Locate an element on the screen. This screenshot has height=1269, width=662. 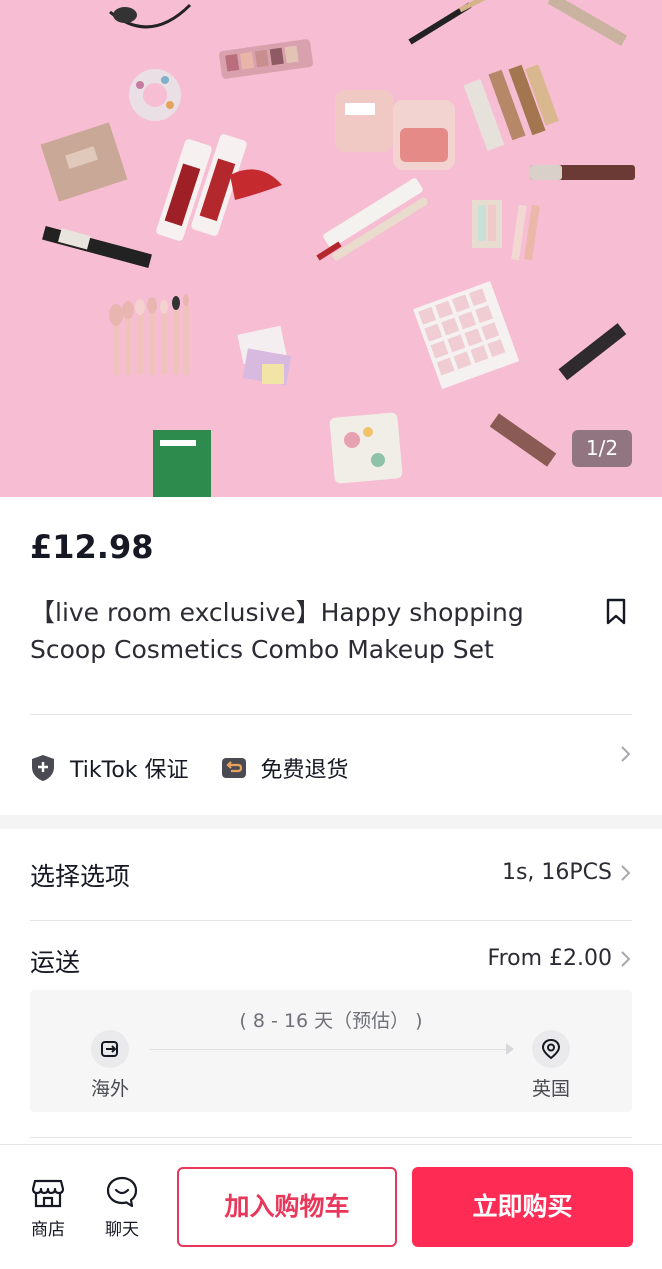
shipping-label: 运送 is located at coordinates (55, 962).